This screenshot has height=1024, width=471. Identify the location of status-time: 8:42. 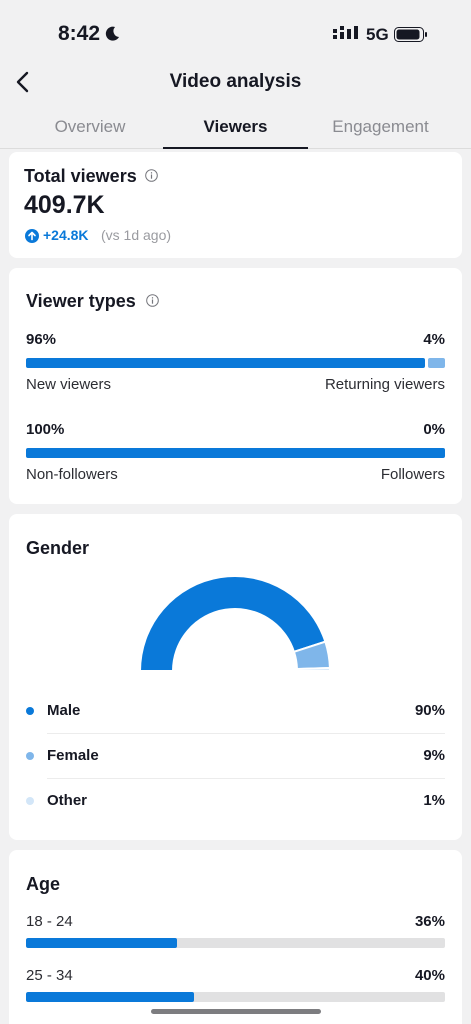
(79, 33).